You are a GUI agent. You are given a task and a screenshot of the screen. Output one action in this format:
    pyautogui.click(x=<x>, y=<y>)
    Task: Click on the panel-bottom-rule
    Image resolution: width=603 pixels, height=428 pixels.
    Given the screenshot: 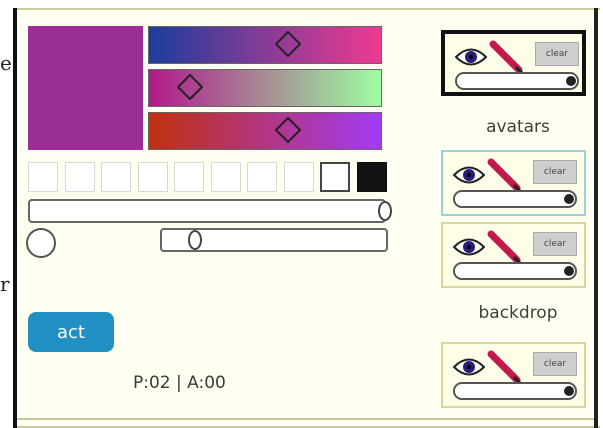 What is the action you would take?
    pyautogui.click(x=307, y=419)
    